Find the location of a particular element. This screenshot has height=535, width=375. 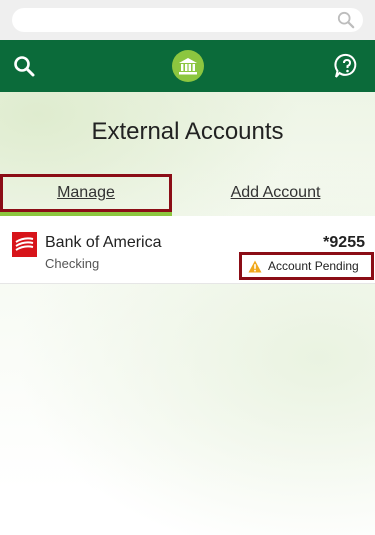

institution-name: Bank of America is located at coordinates (103, 242).